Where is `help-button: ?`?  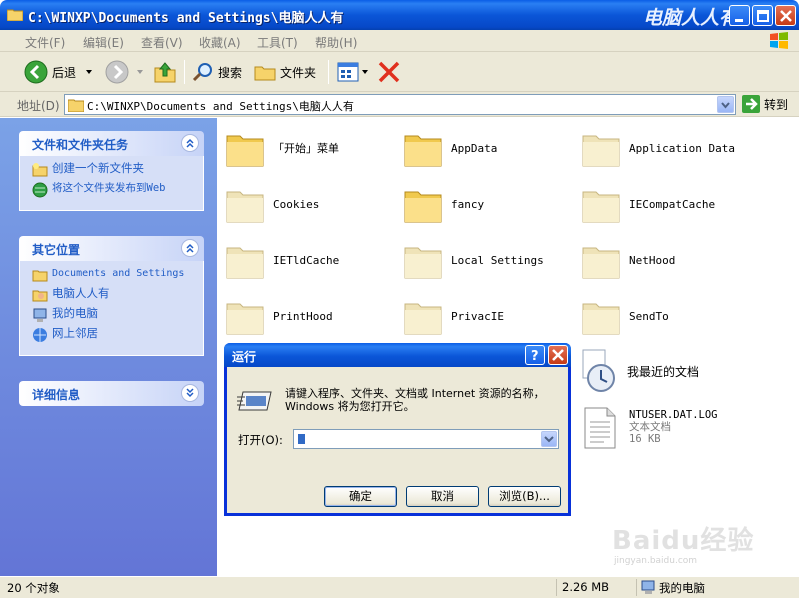
help-button: ? is located at coordinates (535, 355).